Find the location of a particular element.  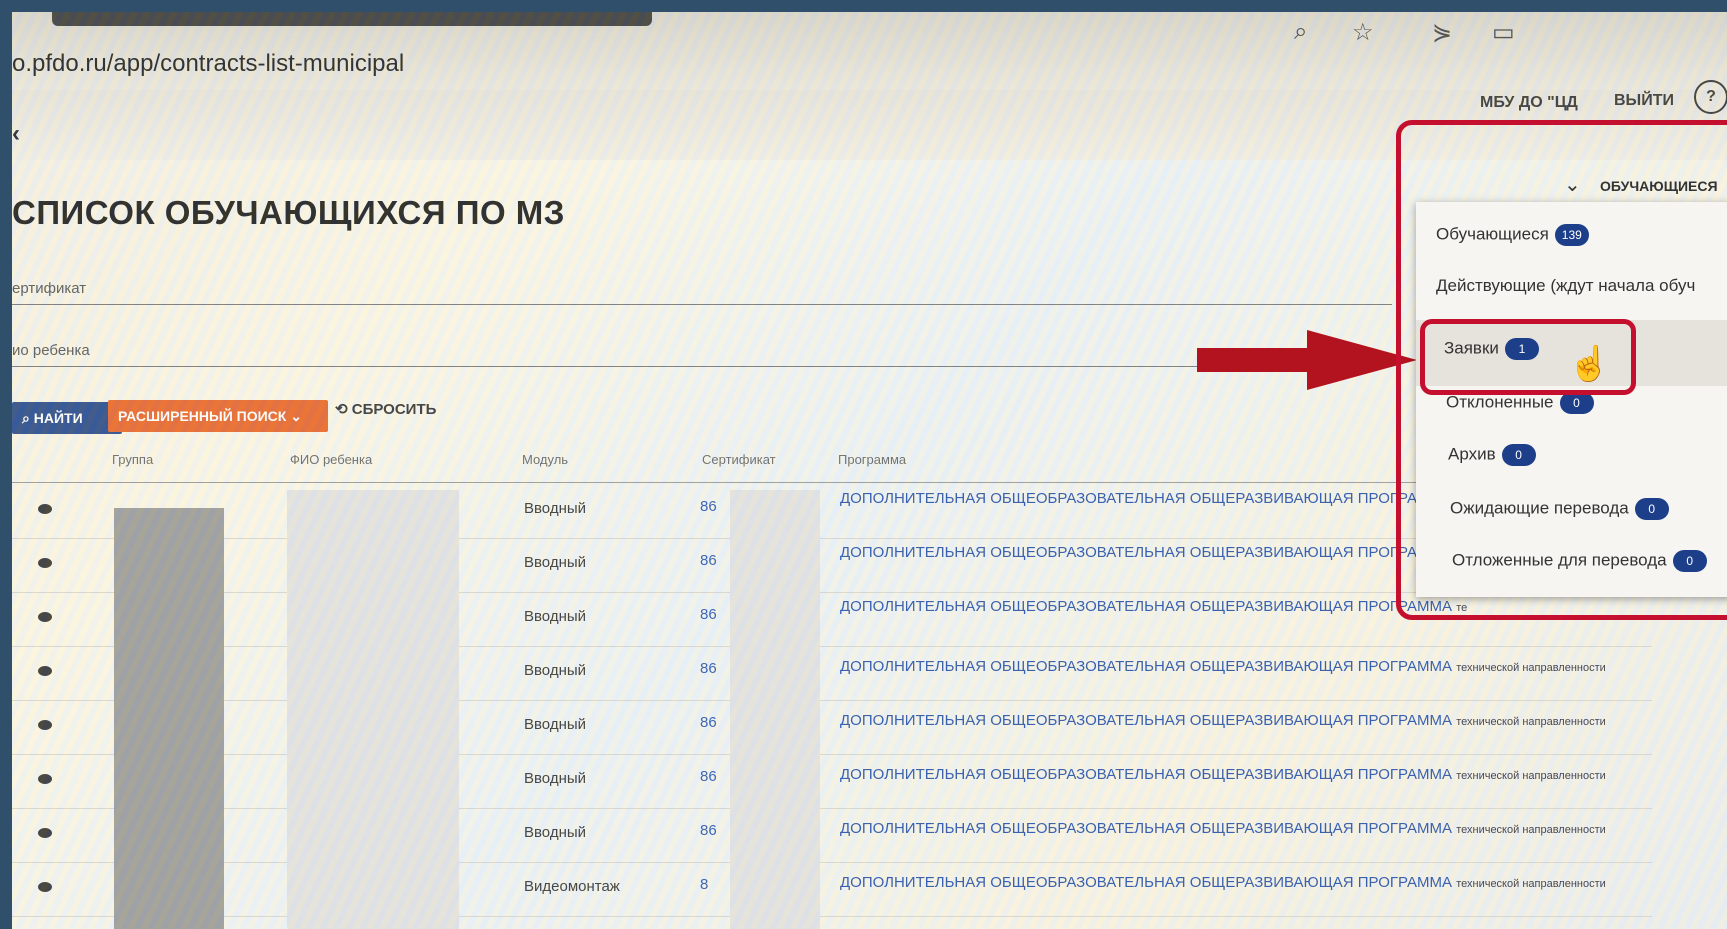

extension-icon: ⋟ is located at coordinates (1442, 32).